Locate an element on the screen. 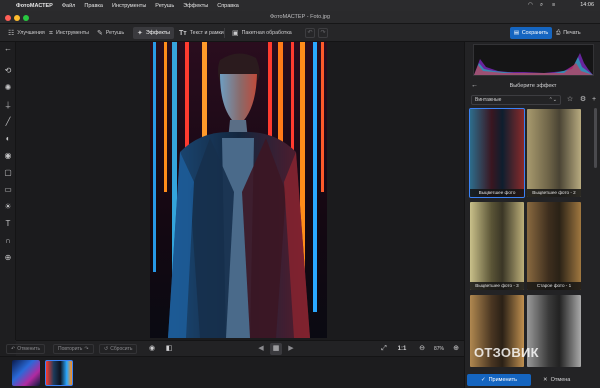  magnet-icon: ∩ is located at coordinates (8, 241).